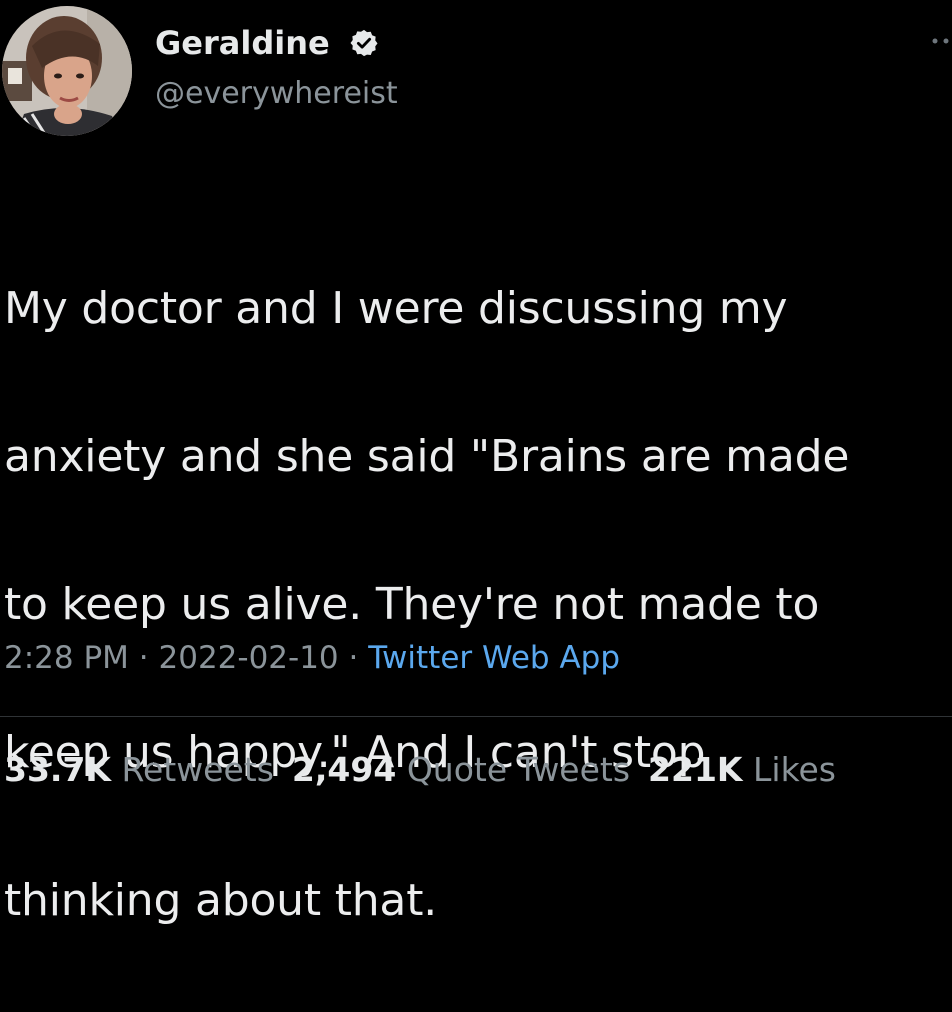 The width and height of the screenshot is (952, 1012). I want to click on tweet-text-line: to keep us alive. They're not made to, so click(412, 604).